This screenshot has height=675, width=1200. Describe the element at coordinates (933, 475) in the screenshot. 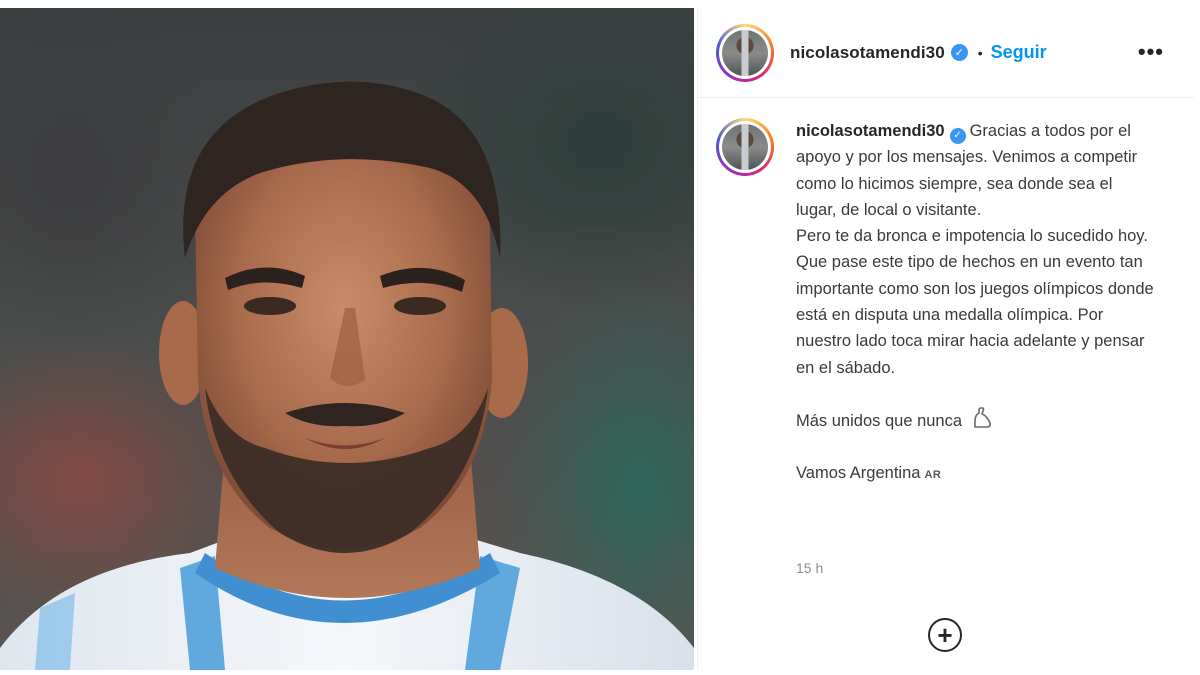

I see `argentina-flag-text: AR` at that location.